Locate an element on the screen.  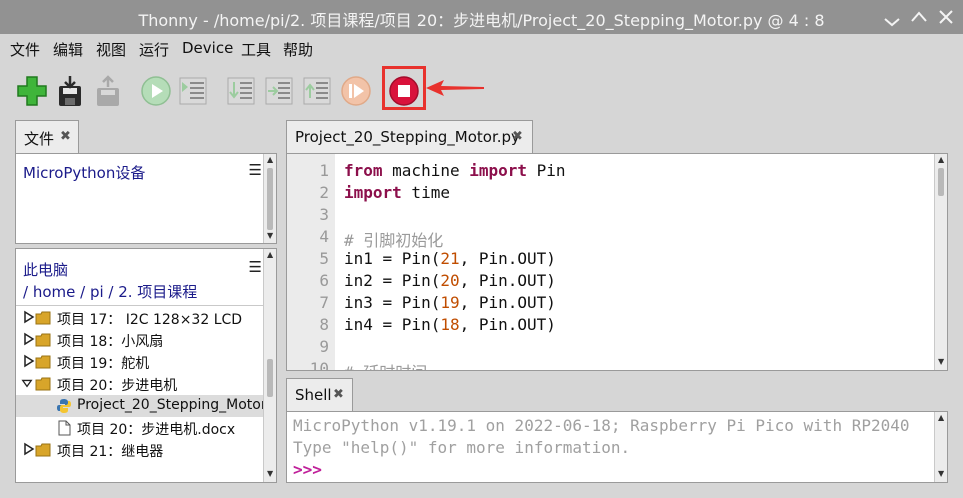
debug-button is located at coordinates (193, 91).